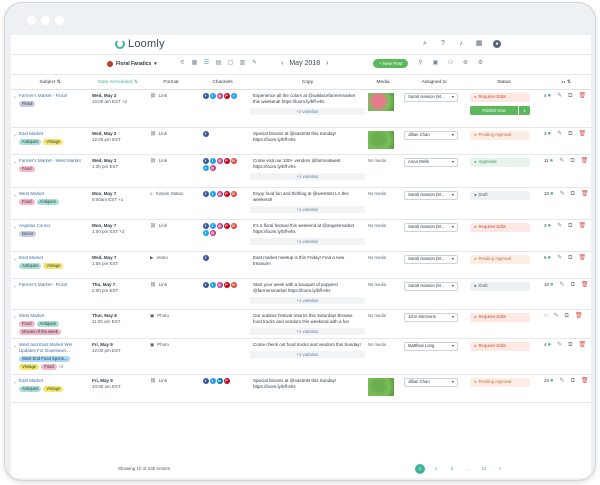 The width and height of the screenshot is (600, 485). I want to click on publish-now-button: Publish Now, so click(494, 110).